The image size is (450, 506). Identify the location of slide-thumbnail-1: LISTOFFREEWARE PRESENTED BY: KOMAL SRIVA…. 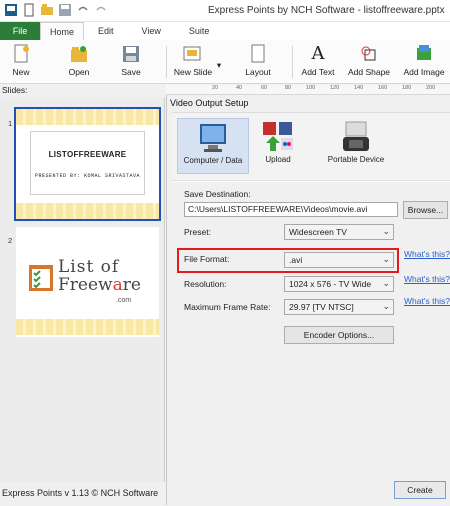
(87, 164).